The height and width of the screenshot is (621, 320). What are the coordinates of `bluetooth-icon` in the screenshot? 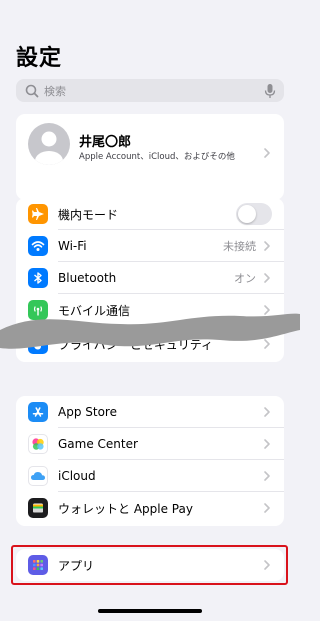 It's located at (38, 278).